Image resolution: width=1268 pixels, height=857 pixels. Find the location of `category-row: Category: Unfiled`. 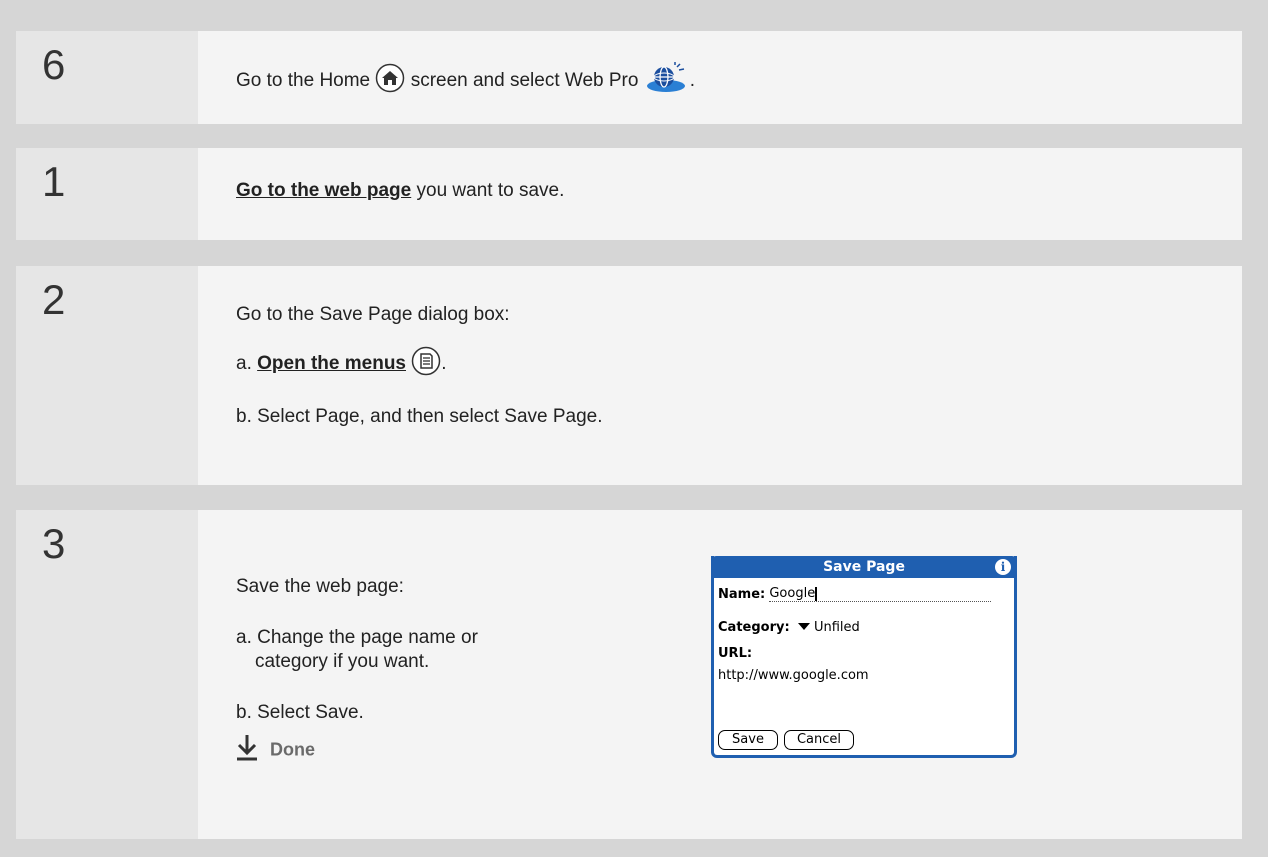

category-row: Category: Unfiled is located at coordinates (789, 627).